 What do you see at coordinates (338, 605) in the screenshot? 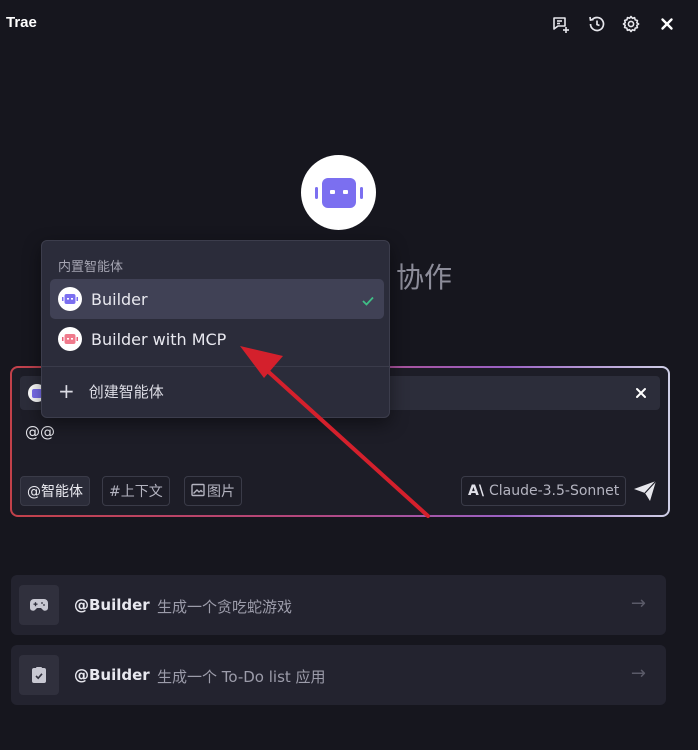
I see `suggestion-card: @Builder 生成一个贪吃蛇游戏 →` at bounding box center [338, 605].